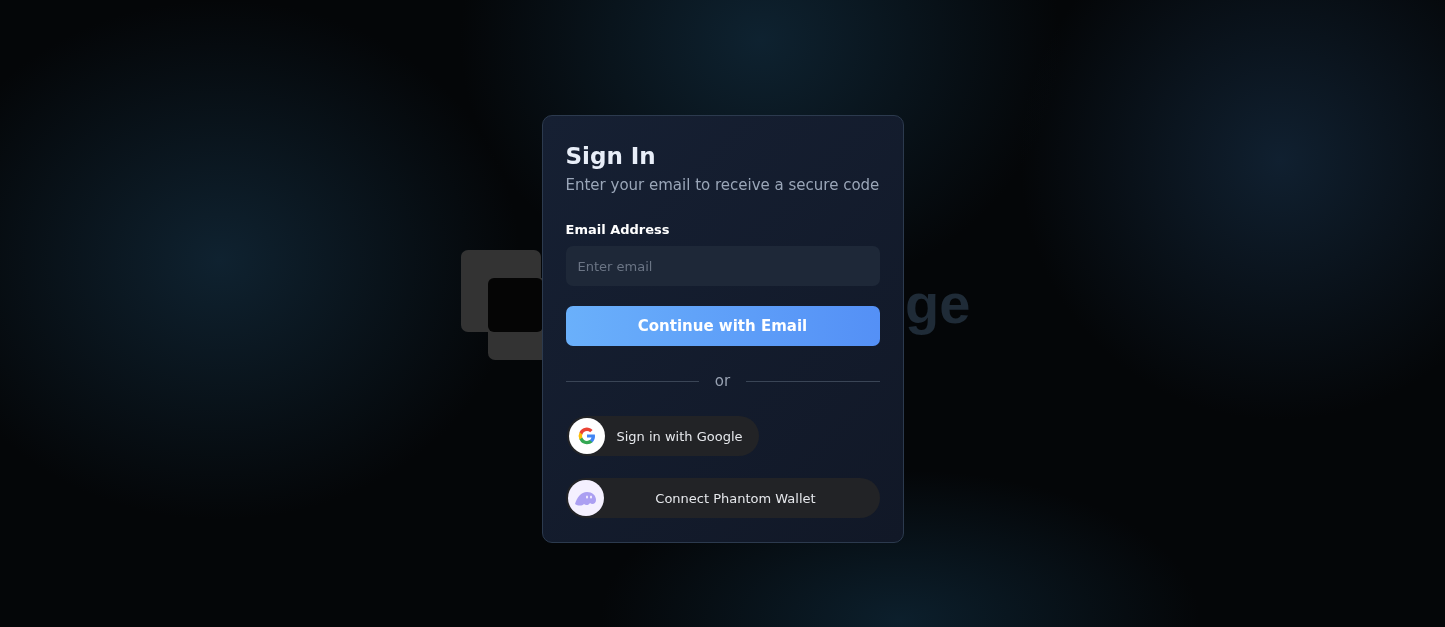  What do you see at coordinates (611, 156) in the screenshot?
I see `card-title: Sign In` at bounding box center [611, 156].